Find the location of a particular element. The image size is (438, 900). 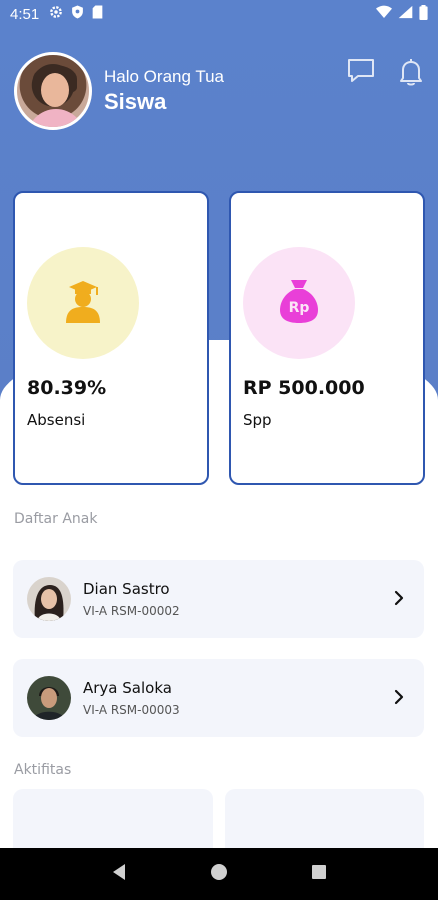

attendance-card: 80.39% Absensi is located at coordinates (111, 338).